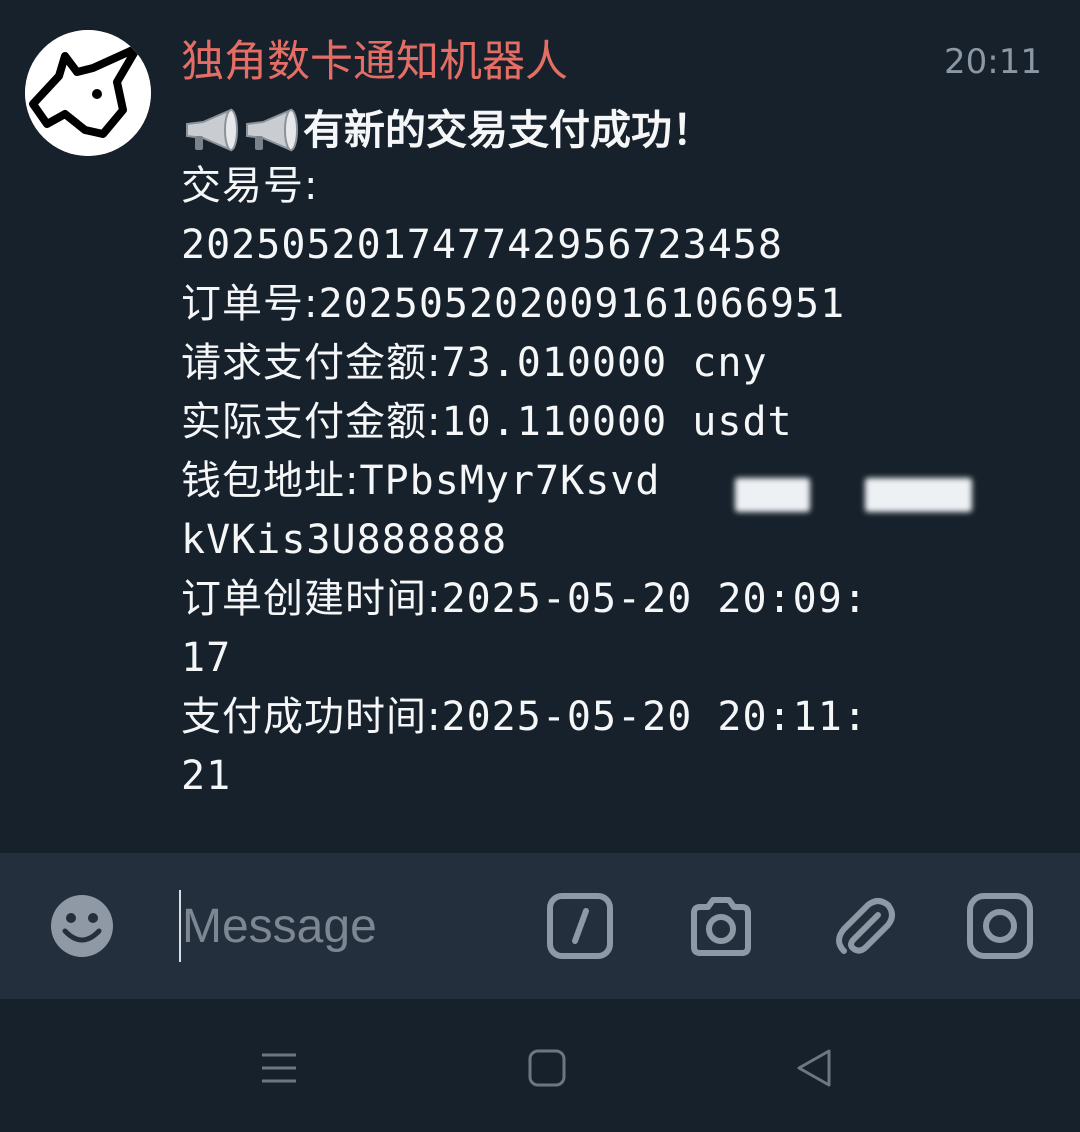 The image size is (1080, 1132). What do you see at coordinates (311, 599) in the screenshot?
I see `line-label: 订单创建时间:` at bounding box center [311, 599].